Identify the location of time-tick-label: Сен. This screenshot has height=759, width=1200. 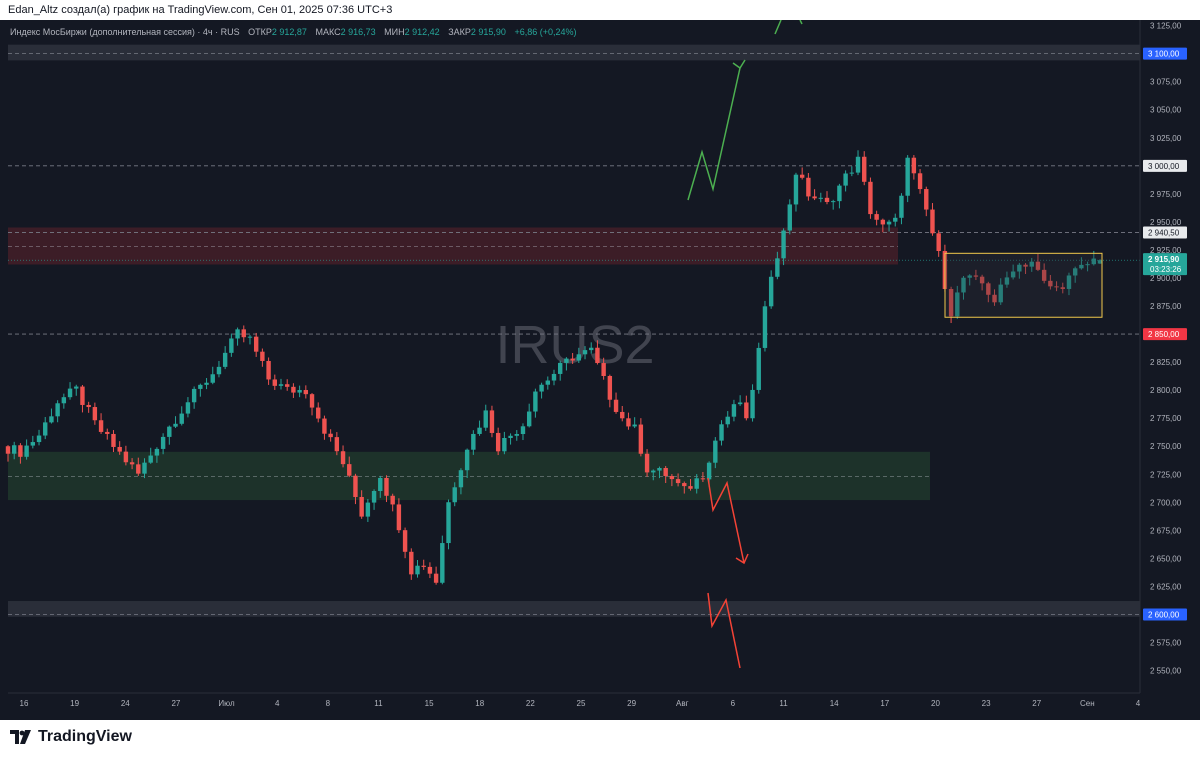
(1087, 703).